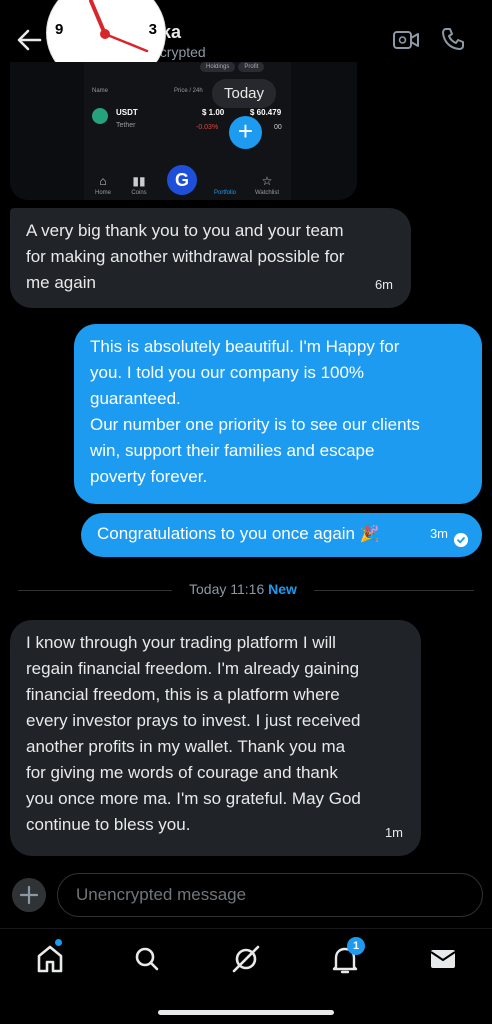 The image size is (492, 1024). What do you see at coordinates (270, 895) in the screenshot?
I see `message-input` at bounding box center [270, 895].